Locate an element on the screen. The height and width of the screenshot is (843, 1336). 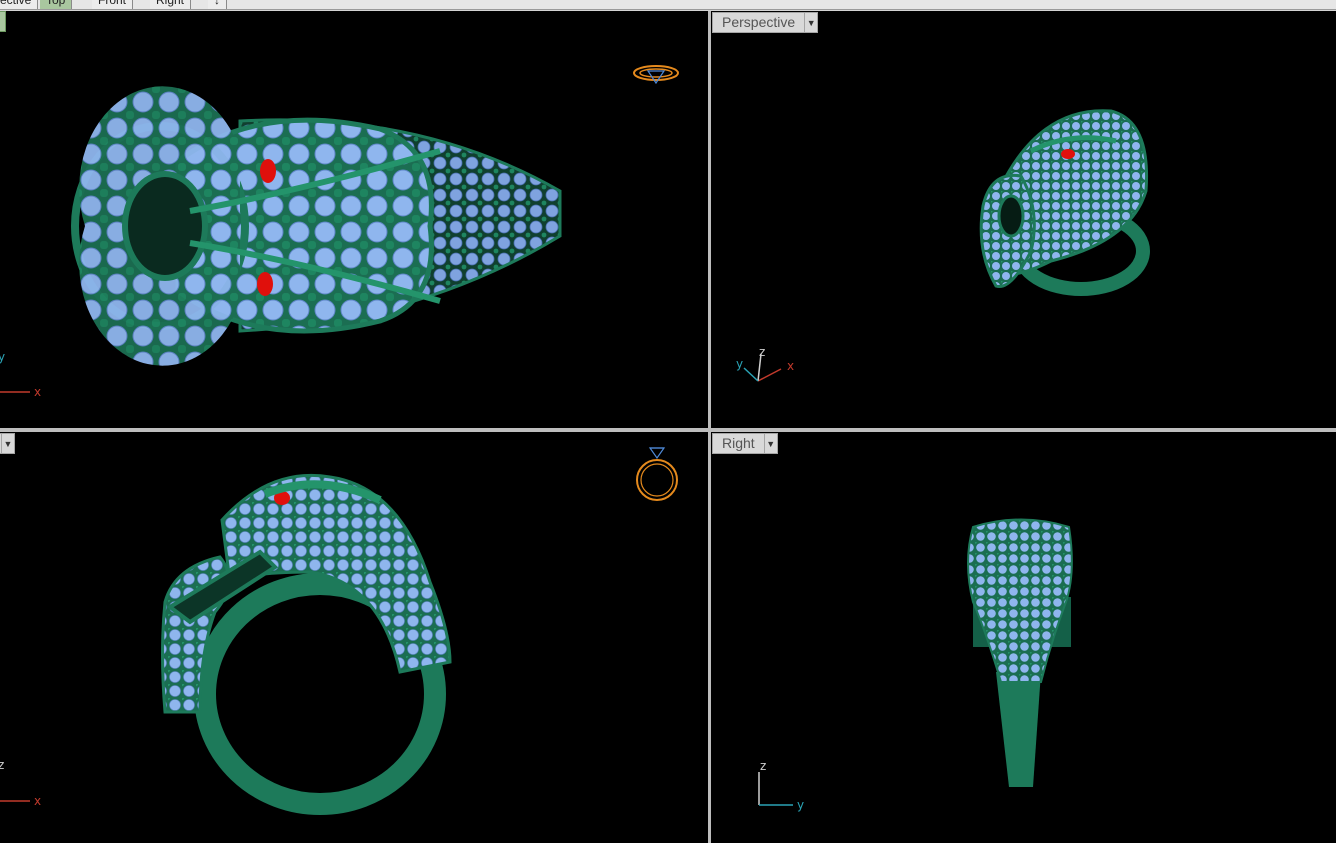
viewport-right-title: Right is located at coordinates (738, 443).